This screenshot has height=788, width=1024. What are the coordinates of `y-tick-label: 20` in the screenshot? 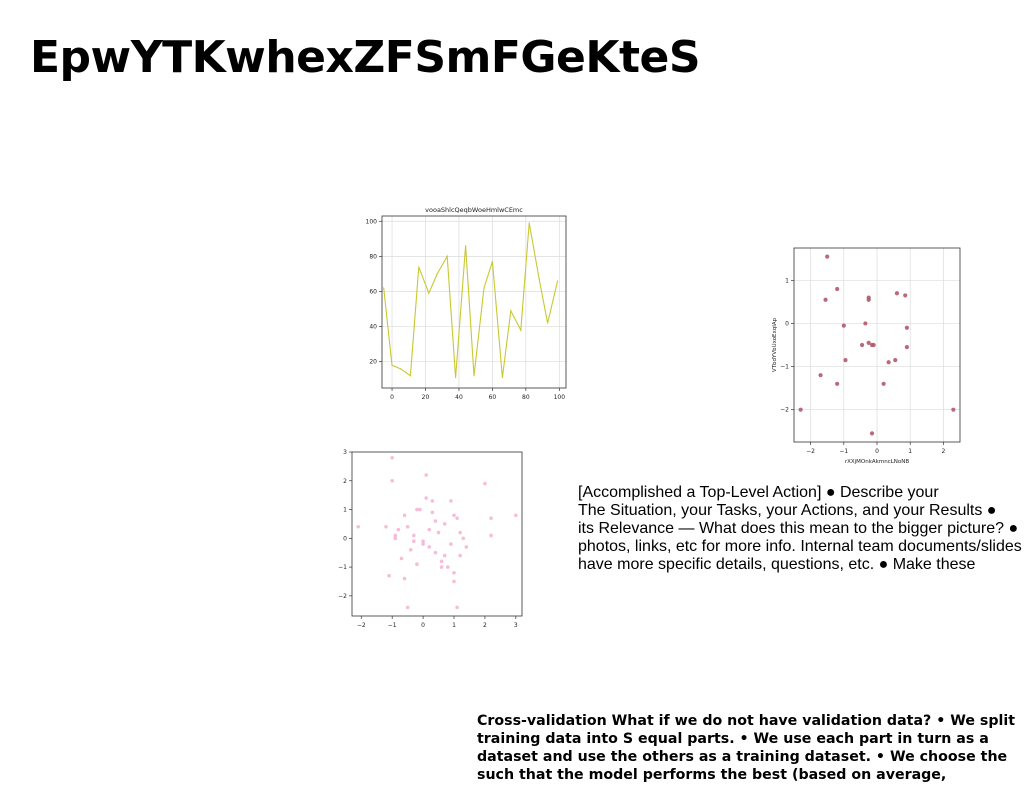 It's located at (373, 362).